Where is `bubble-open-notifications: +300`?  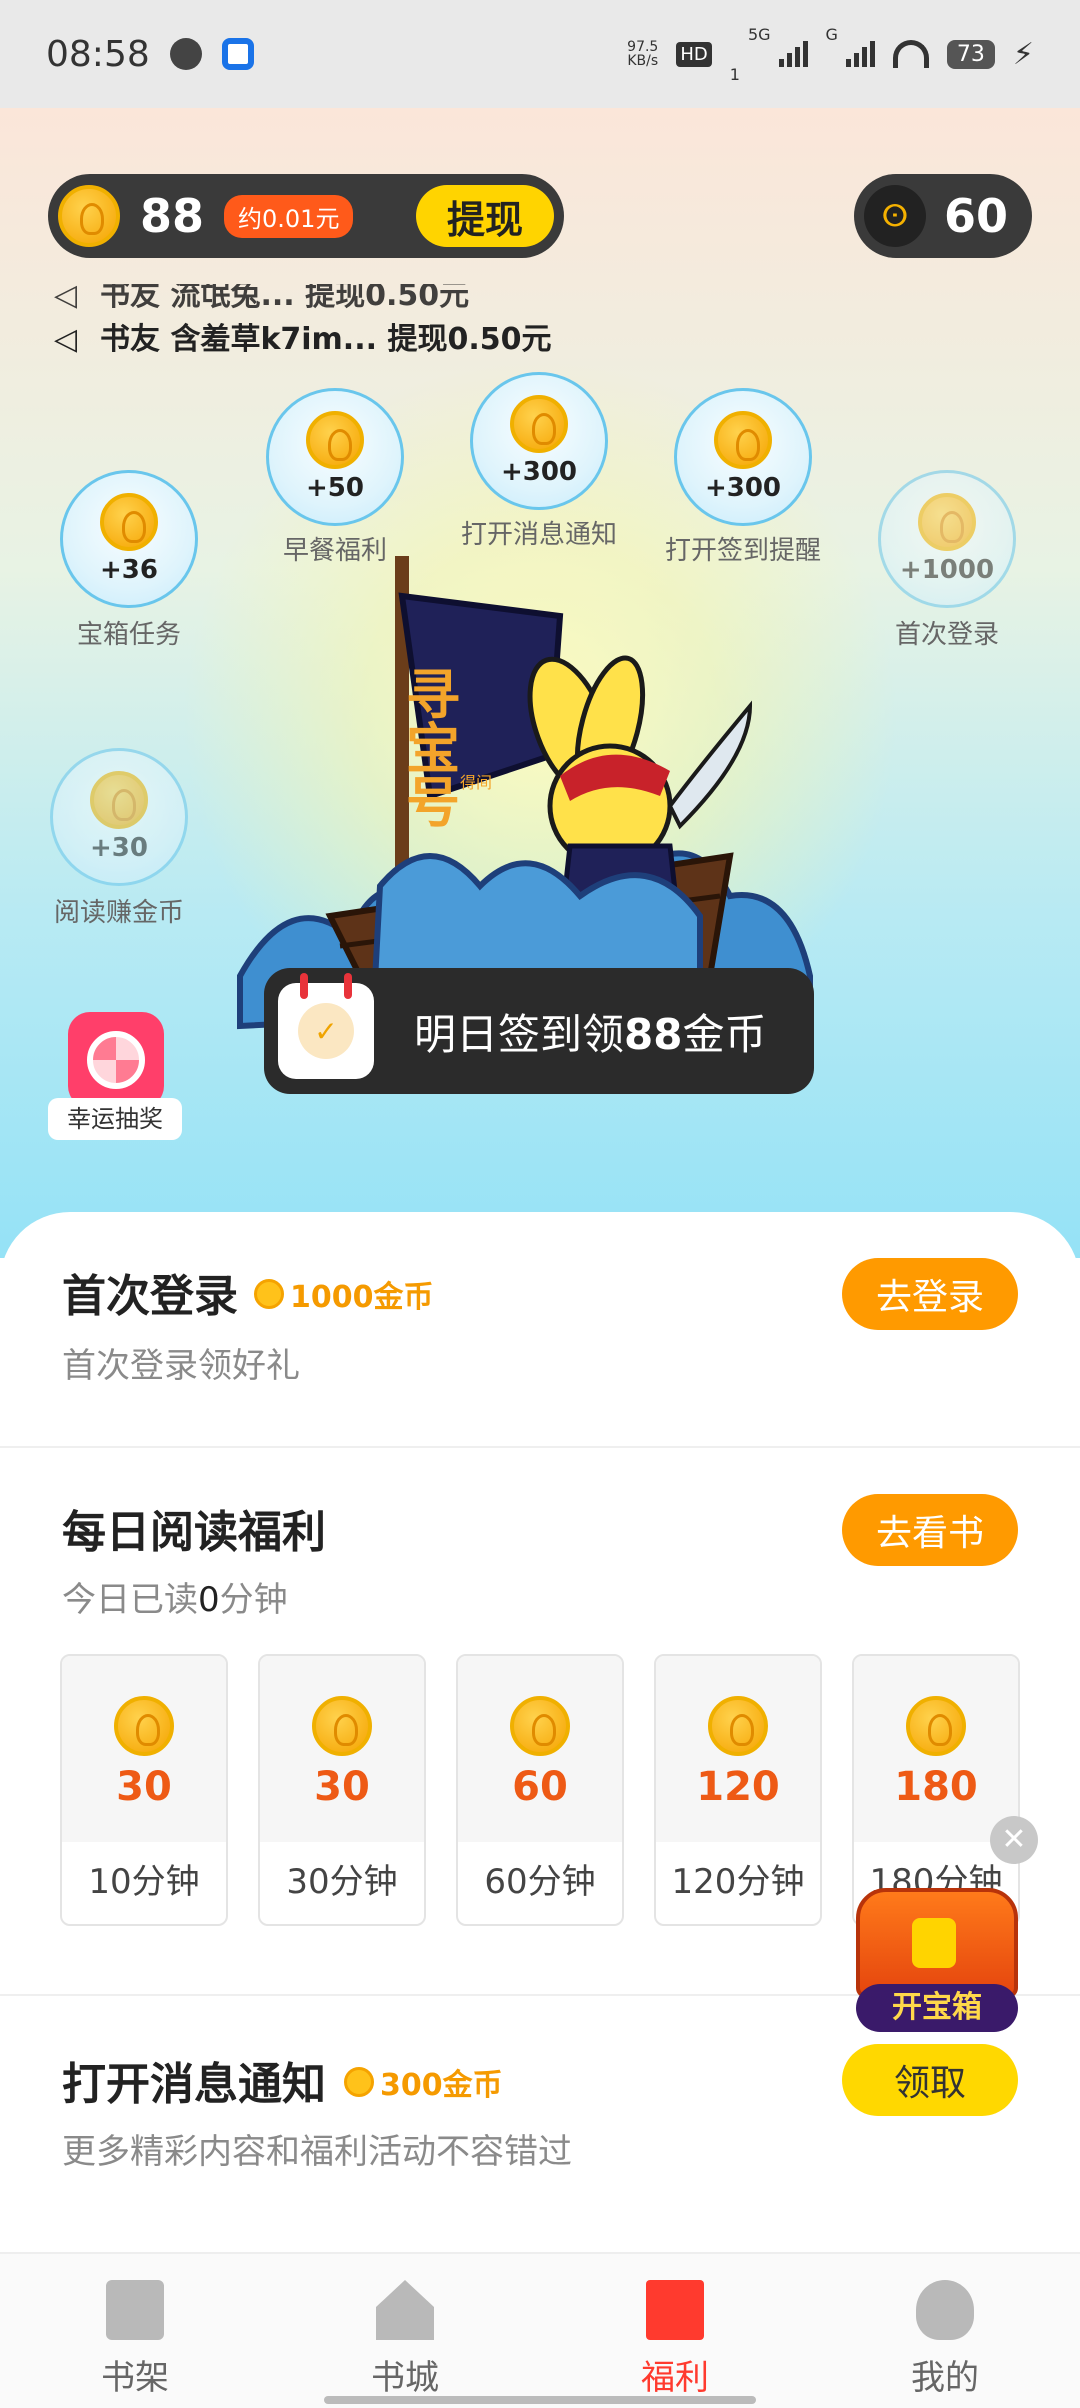 bubble-open-notifications: +300 is located at coordinates (539, 441).